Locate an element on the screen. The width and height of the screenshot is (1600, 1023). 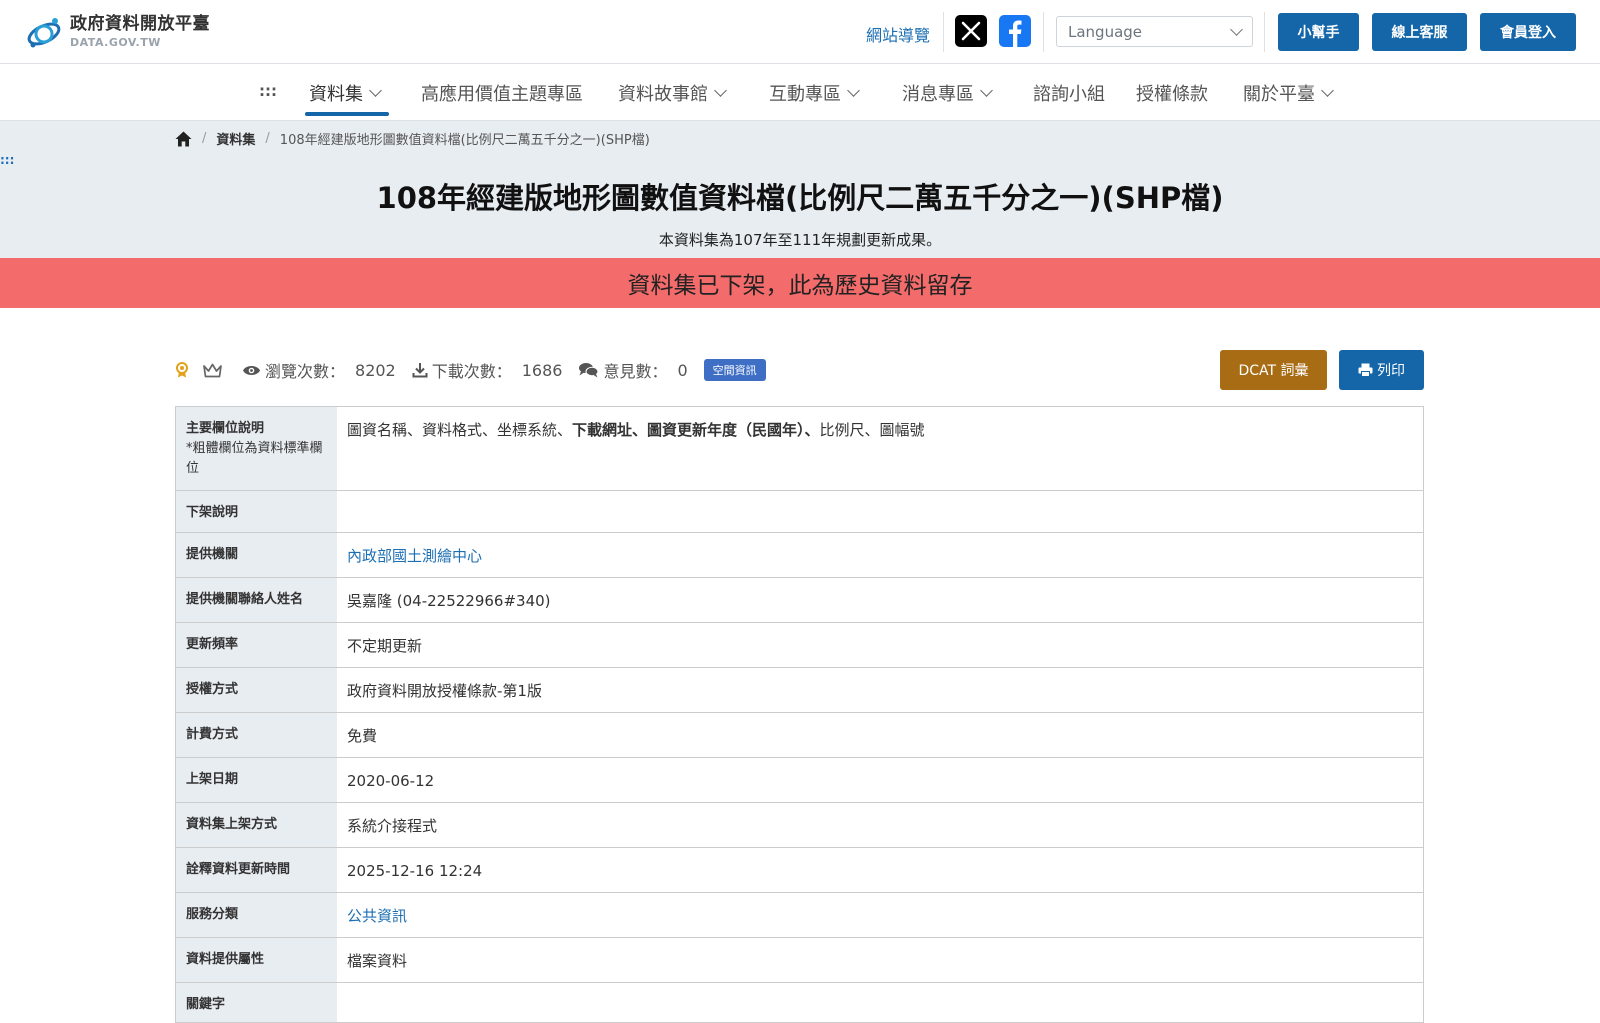
field-value: 系統介接程式 is located at coordinates (392, 826).